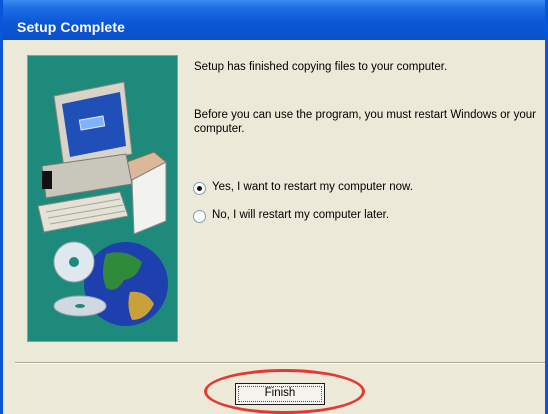 Image resolution: width=548 pixels, height=414 pixels. What do you see at coordinates (300, 215) in the screenshot?
I see `radio-restart-later-label: No, I will restart my computer later.` at bounding box center [300, 215].